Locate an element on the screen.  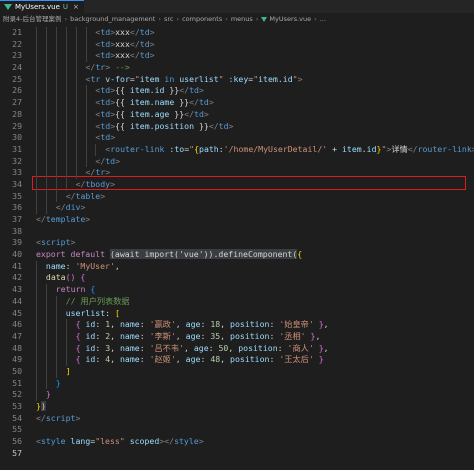
code-token: ] is located at coordinates (68, 370).